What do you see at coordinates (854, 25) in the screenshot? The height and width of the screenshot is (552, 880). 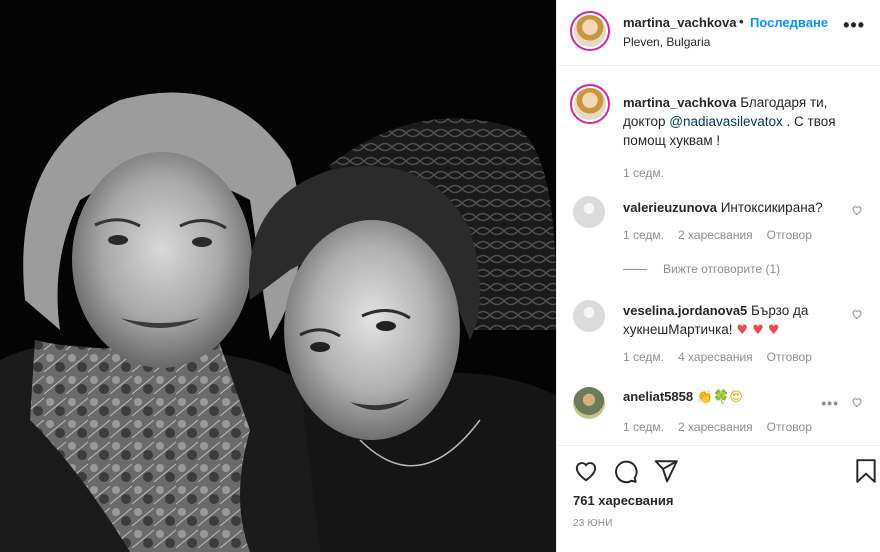 I see `more-options-icon: •••` at bounding box center [854, 25].